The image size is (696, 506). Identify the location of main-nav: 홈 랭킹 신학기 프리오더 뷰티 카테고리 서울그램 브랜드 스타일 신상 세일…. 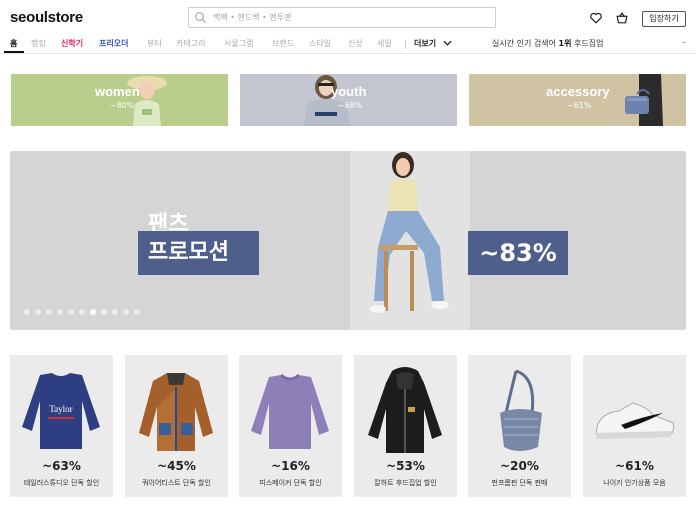
(348, 45).